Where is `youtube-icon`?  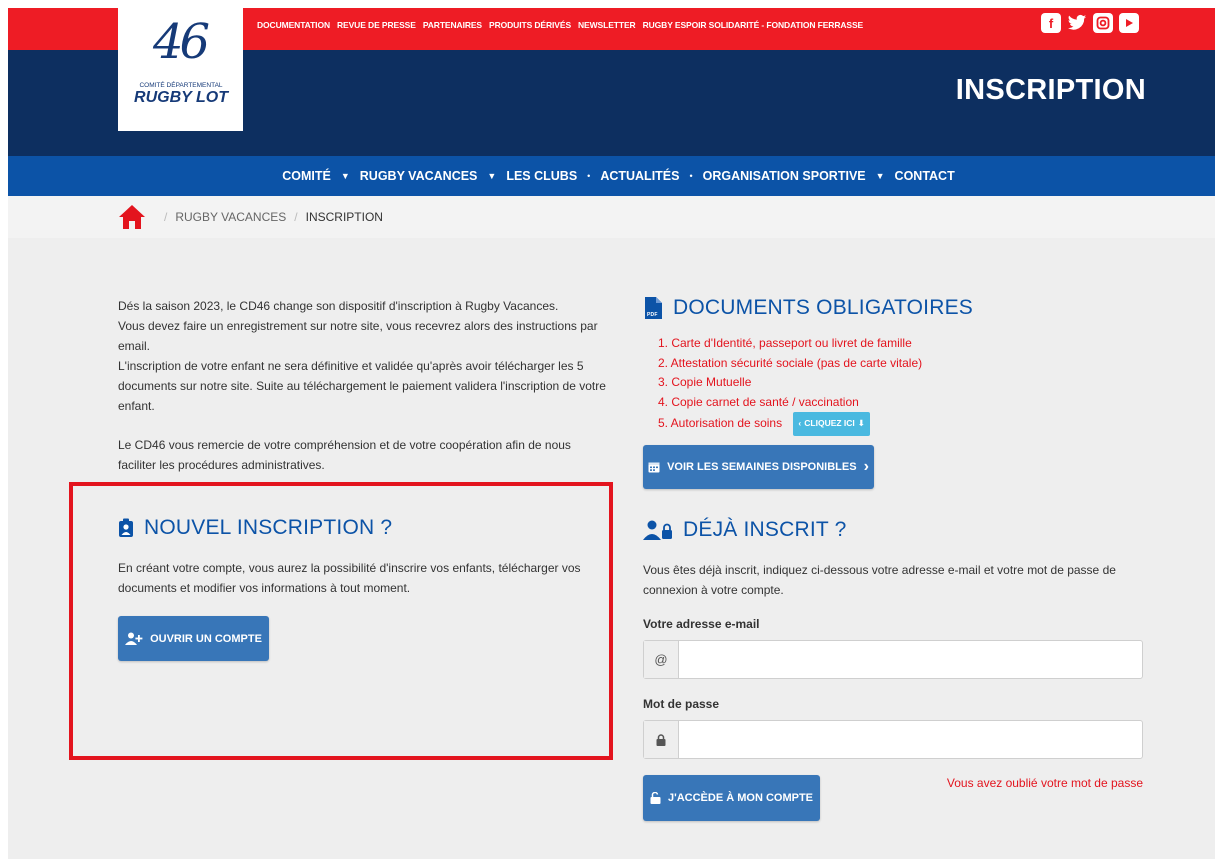
youtube-icon is located at coordinates (1129, 23).